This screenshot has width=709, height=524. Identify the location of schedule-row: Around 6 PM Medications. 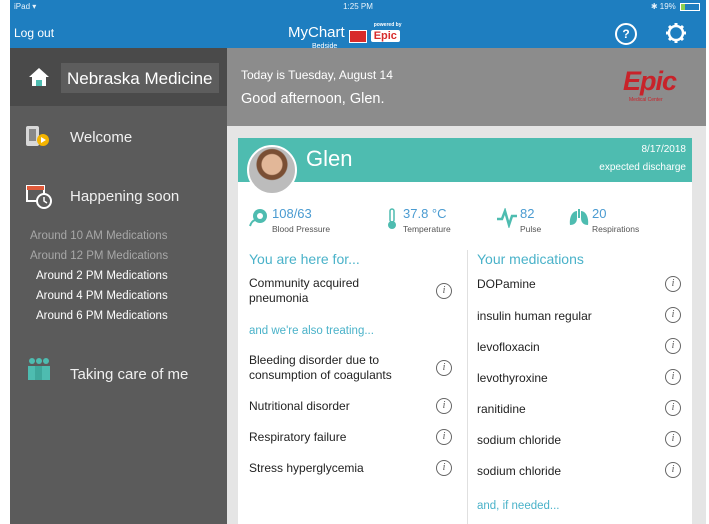
(102, 316).